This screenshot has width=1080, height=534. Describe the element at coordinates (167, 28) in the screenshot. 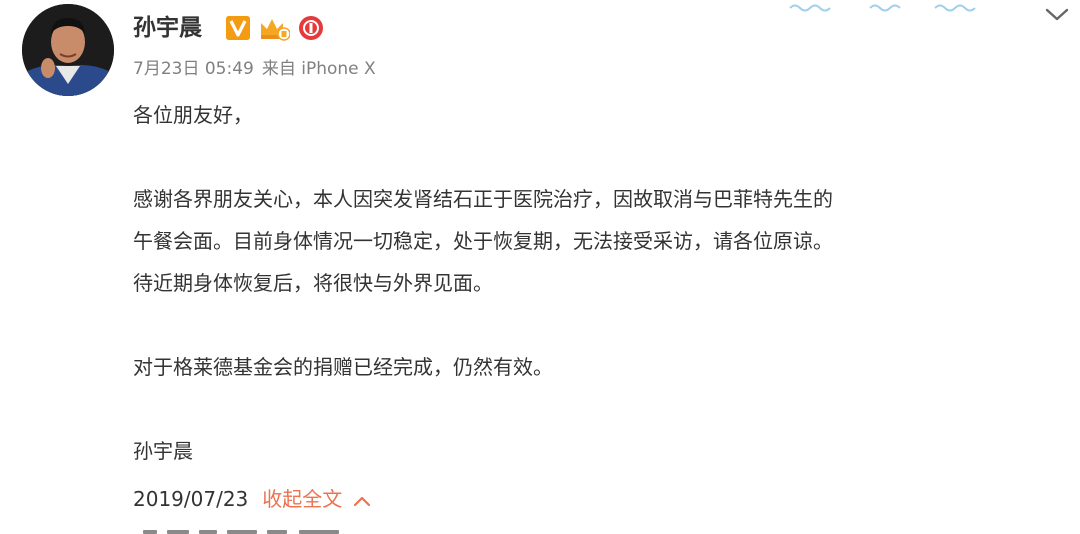

I see `author-name: 孙宇晨` at that location.